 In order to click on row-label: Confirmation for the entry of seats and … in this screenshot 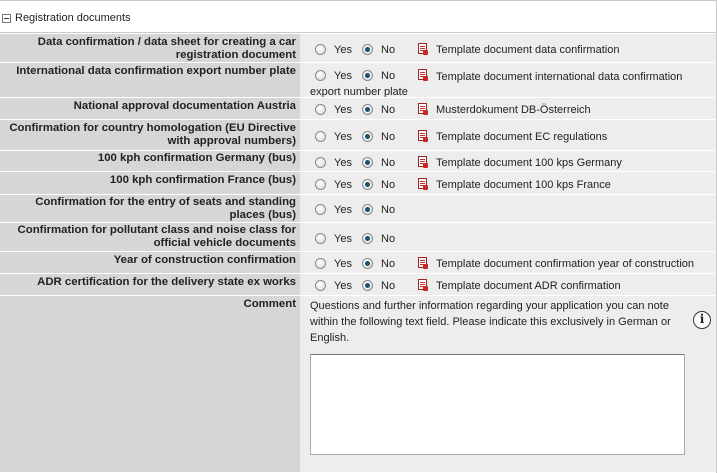, I will do `click(165, 208)`.